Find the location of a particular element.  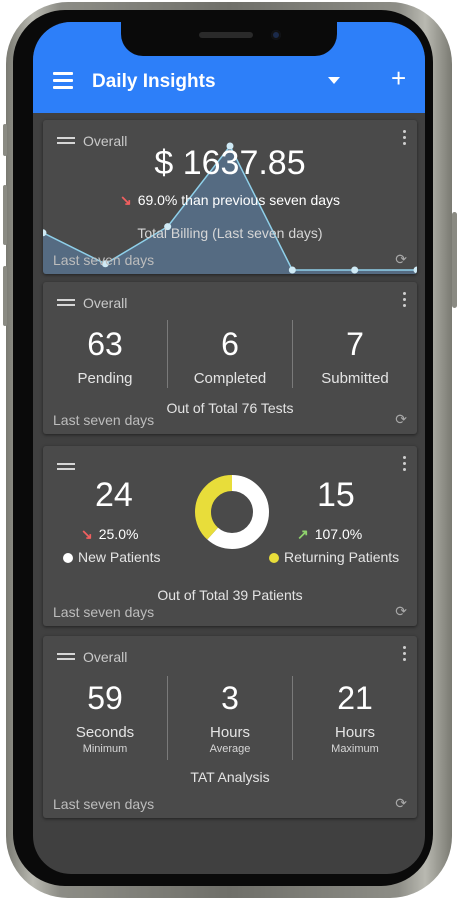

patients-donut-chart is located at coordinates (232, 512).